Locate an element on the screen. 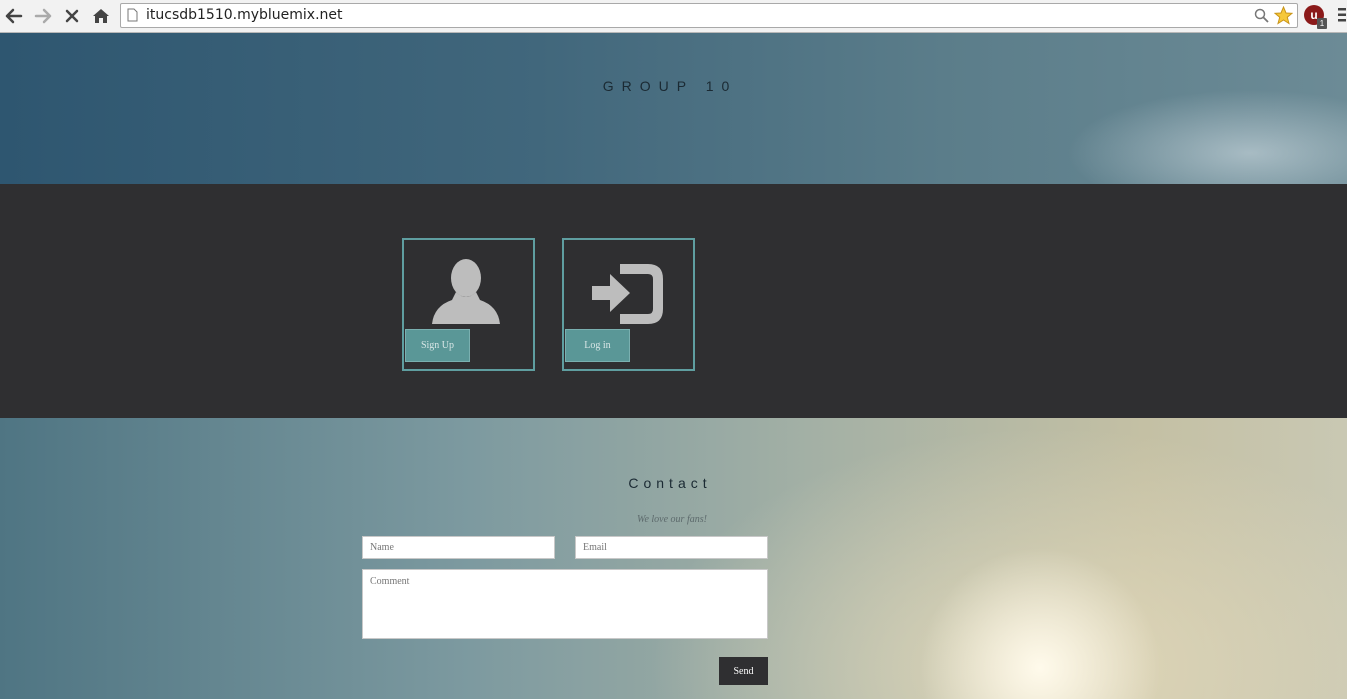 This screenshot has width=1347, height=699. login-tile: Log in is located at coordinates (628, 304).